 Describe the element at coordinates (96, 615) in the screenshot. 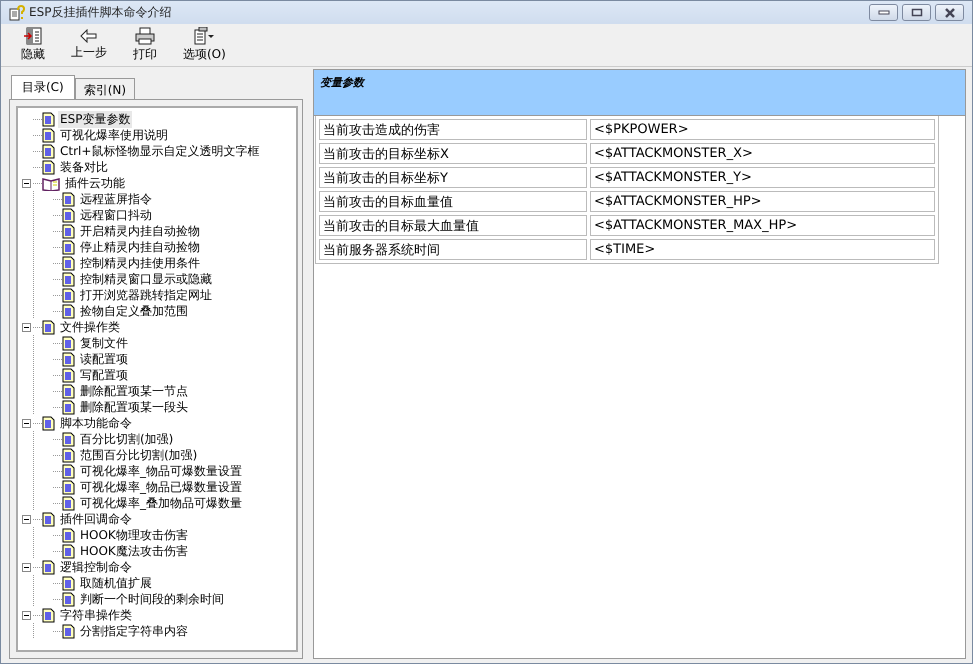

I see `topic-item: 字符串操作类` at that location.